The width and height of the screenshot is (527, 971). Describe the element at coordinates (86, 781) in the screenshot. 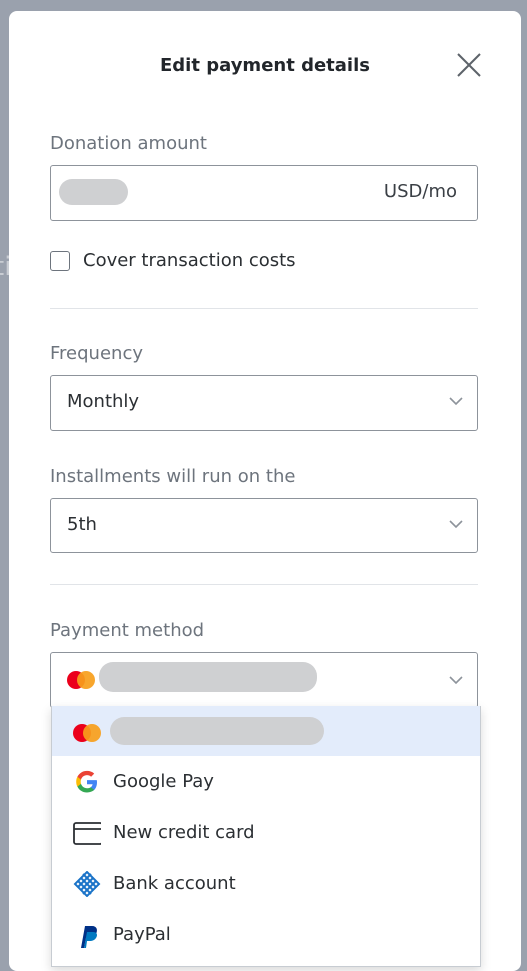

I see `google-icon` at that location.